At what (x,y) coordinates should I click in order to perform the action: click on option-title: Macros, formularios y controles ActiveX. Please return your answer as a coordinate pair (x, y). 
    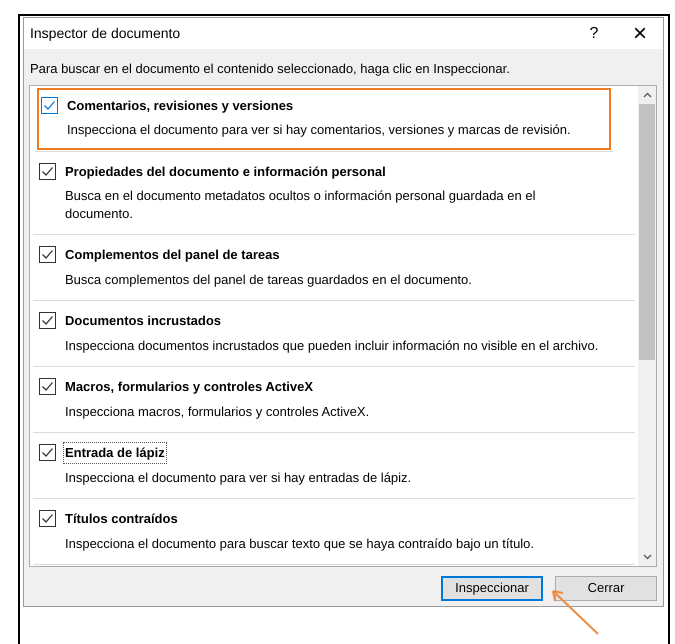
    Looking at the image, I should click on (189, 387).